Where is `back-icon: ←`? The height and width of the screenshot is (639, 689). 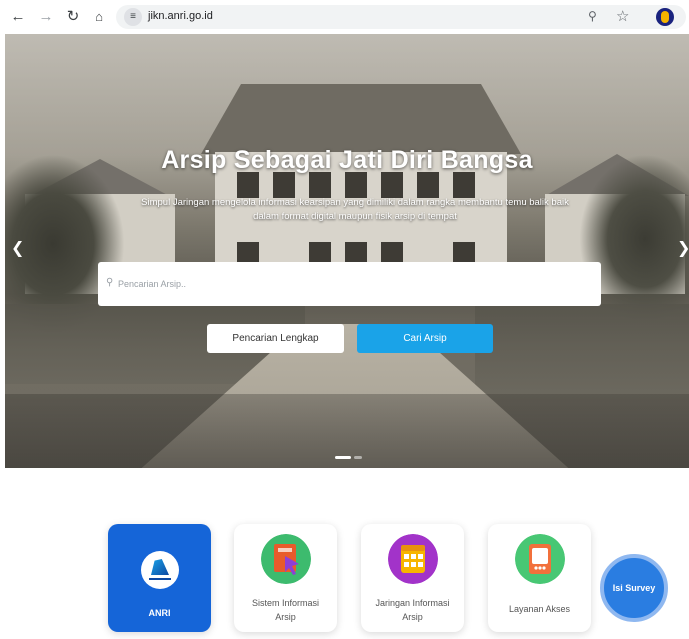 back-icon: ← is located at coordinates (18, 17).